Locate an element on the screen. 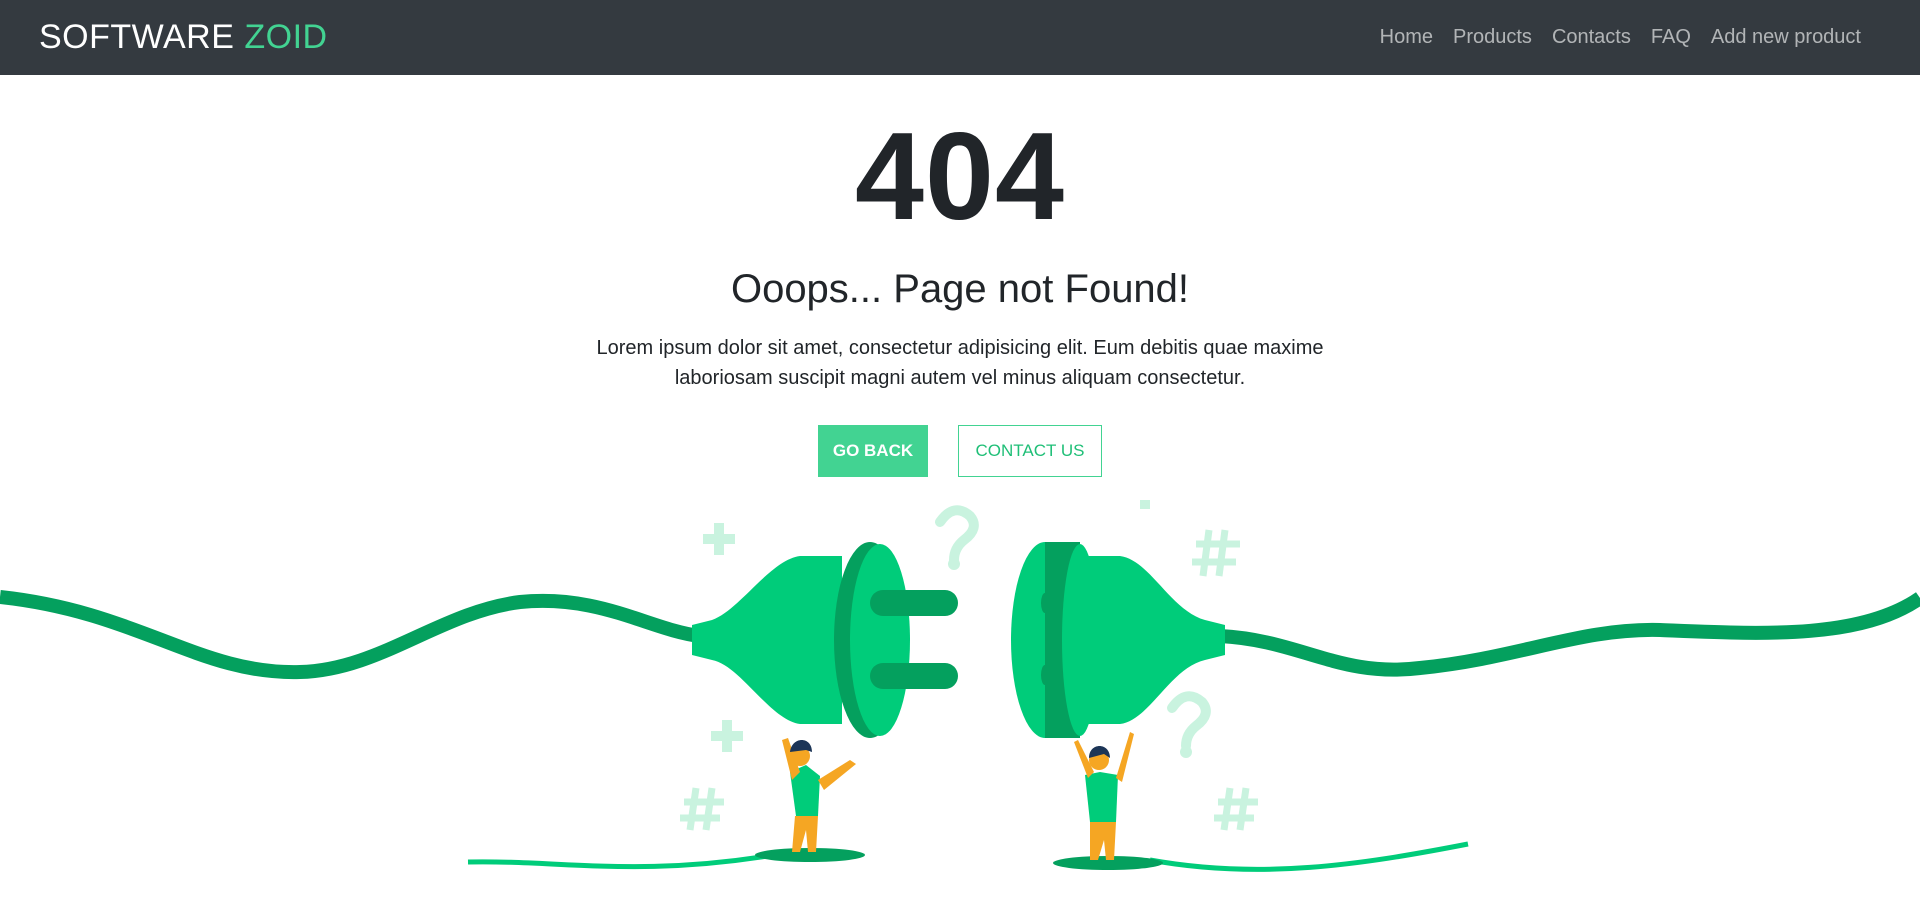 Image resolution: width=1920 pixels, height=902 pixels. error-title: Ooops... Page not Found! is located at coordinates (960, 289).